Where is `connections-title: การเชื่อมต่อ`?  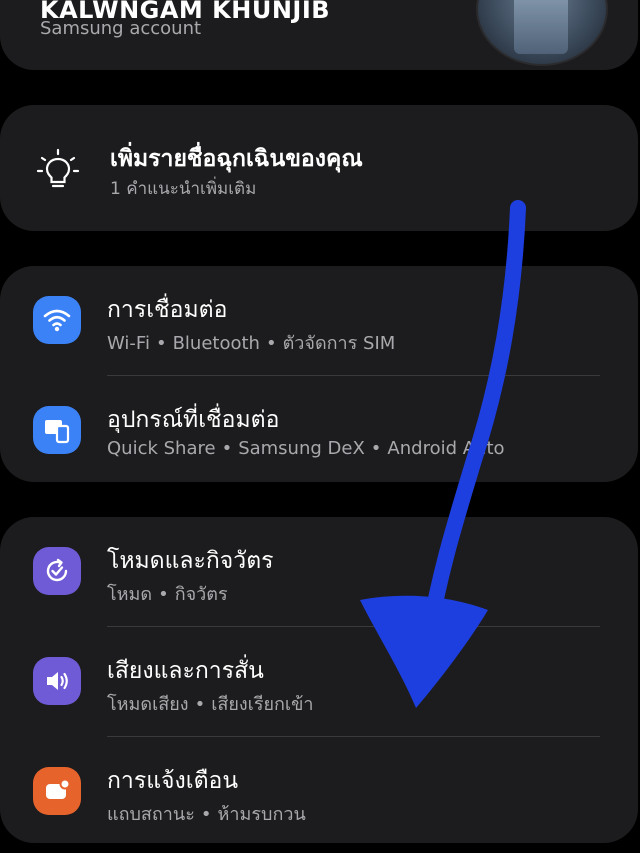
connections-title: การเชื่อมต่อ is located at coordinates (167, 310).